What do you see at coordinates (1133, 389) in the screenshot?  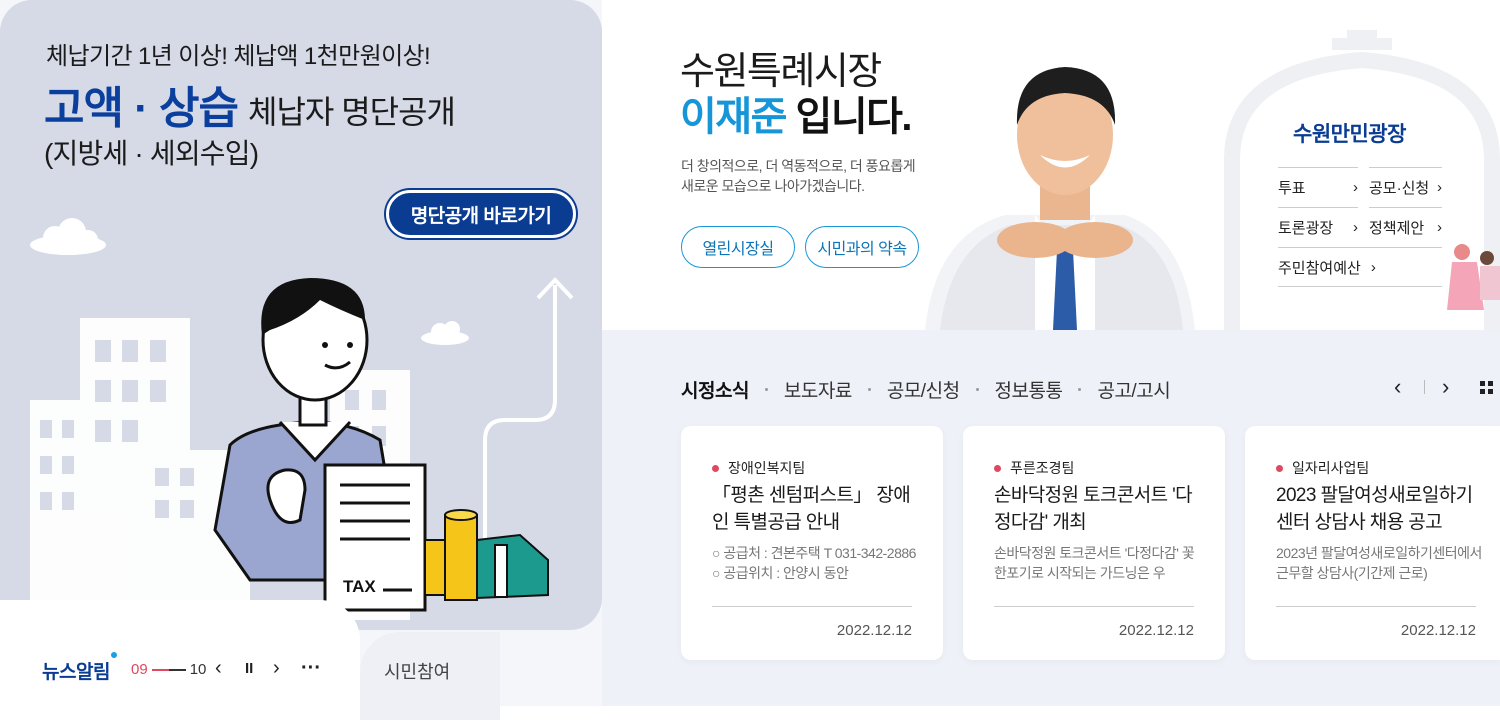 I see `tab-notices: 공고/고시` at bounding box center [1133, 389].